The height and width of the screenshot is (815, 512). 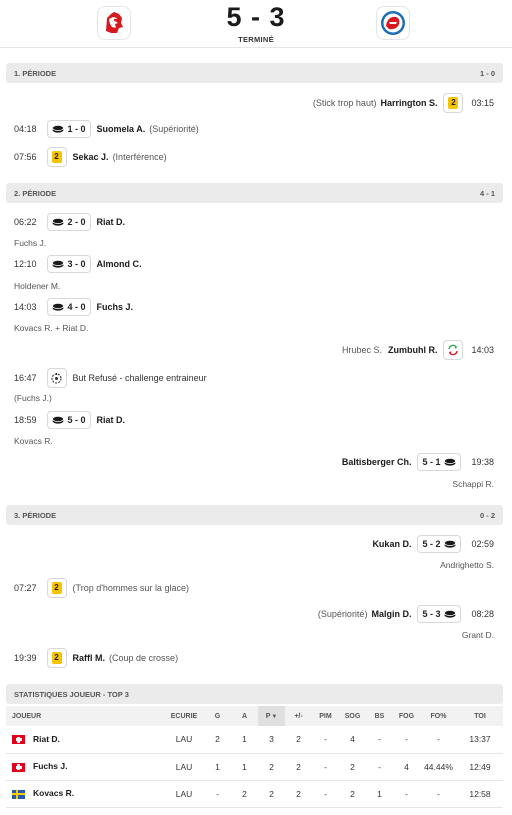 I want to click on cell-team: LAU, so click(x=184, y=766).